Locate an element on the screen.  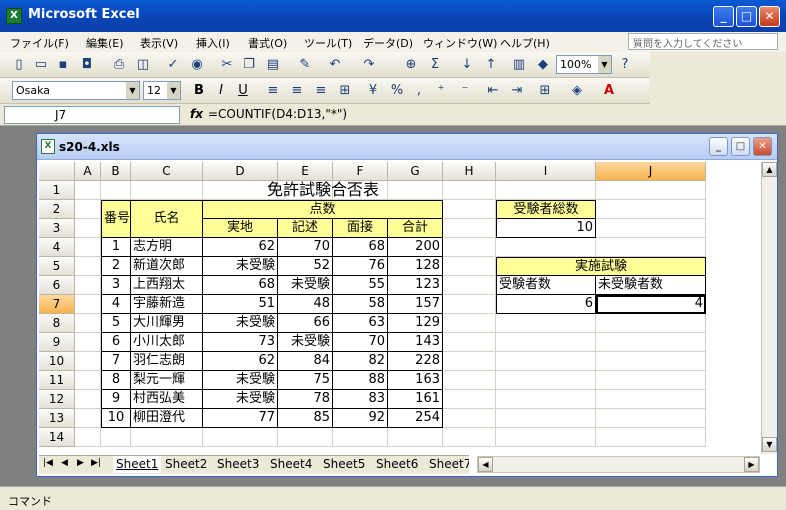
sort-ascending-icon: ↓ is located at coordinates (467, 65).